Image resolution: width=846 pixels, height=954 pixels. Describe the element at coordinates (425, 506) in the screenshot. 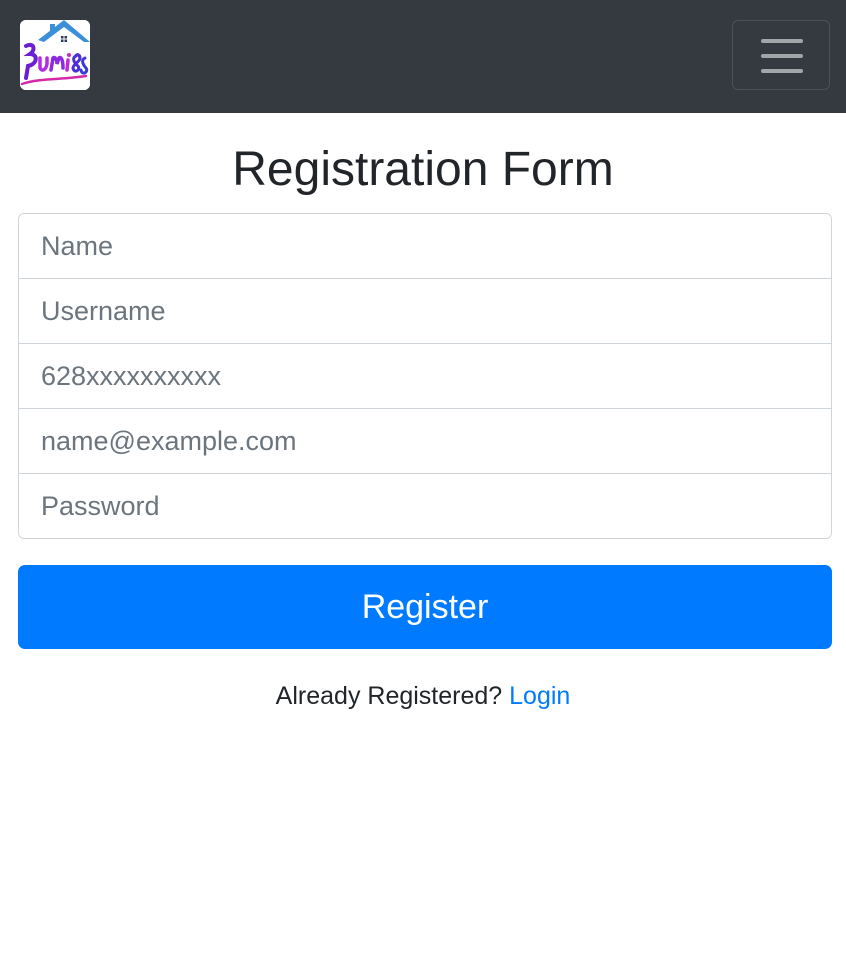

I see `password-input` at that location.